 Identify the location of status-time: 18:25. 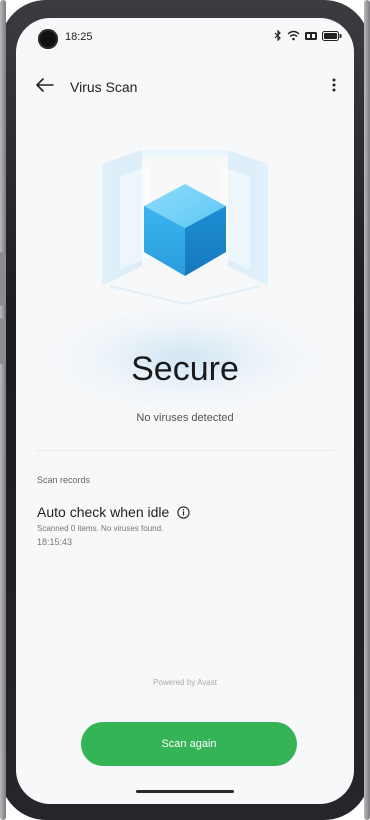
(79, 37).